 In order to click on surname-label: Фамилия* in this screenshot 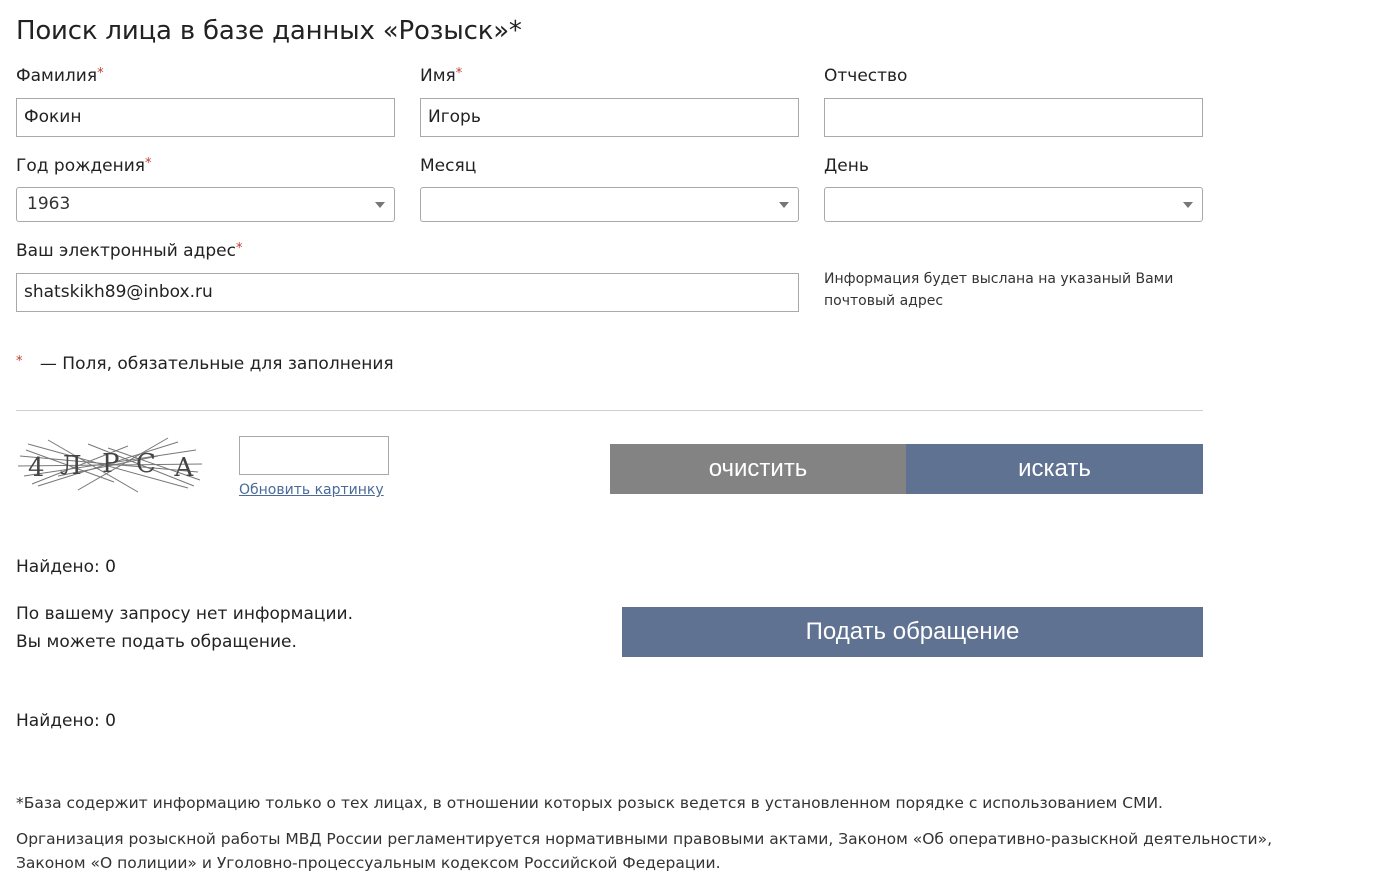, I will do `click(60, 76)`.